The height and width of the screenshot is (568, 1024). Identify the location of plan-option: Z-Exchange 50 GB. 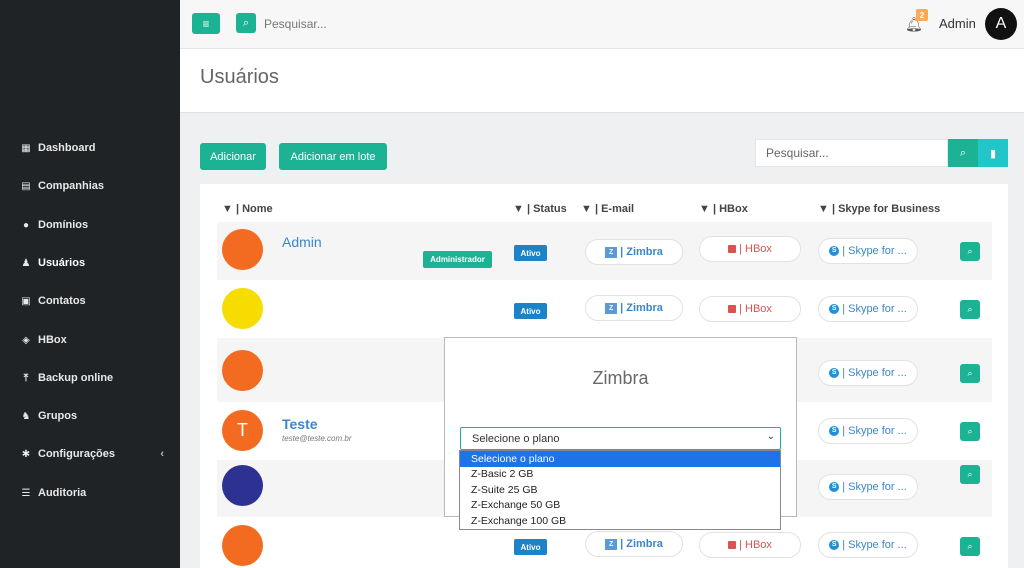
(620, 506).